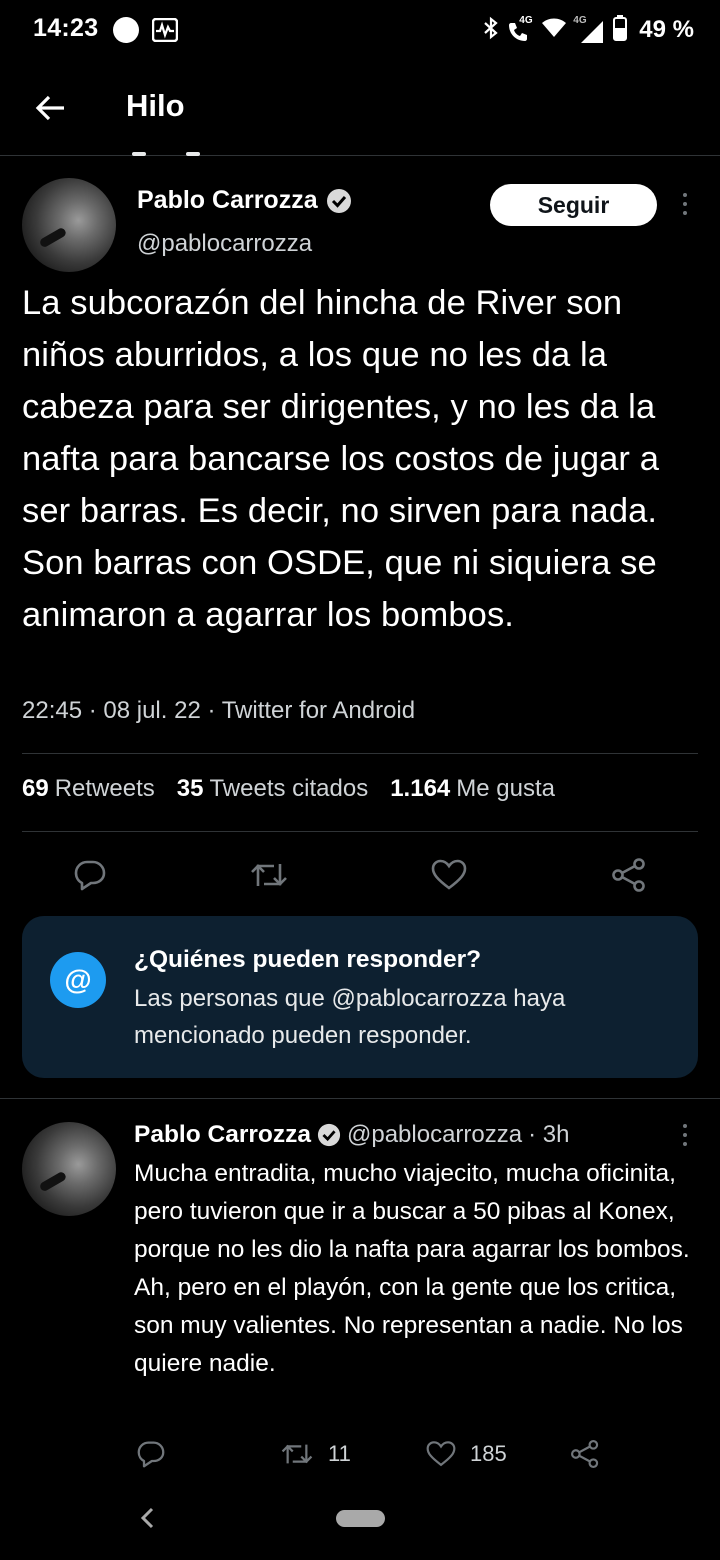 This screenshot has height=1560, width=720. Describe the element at coordinates (488, 1453) in the screenshot. I see `reply-like-count: 185` at that location.